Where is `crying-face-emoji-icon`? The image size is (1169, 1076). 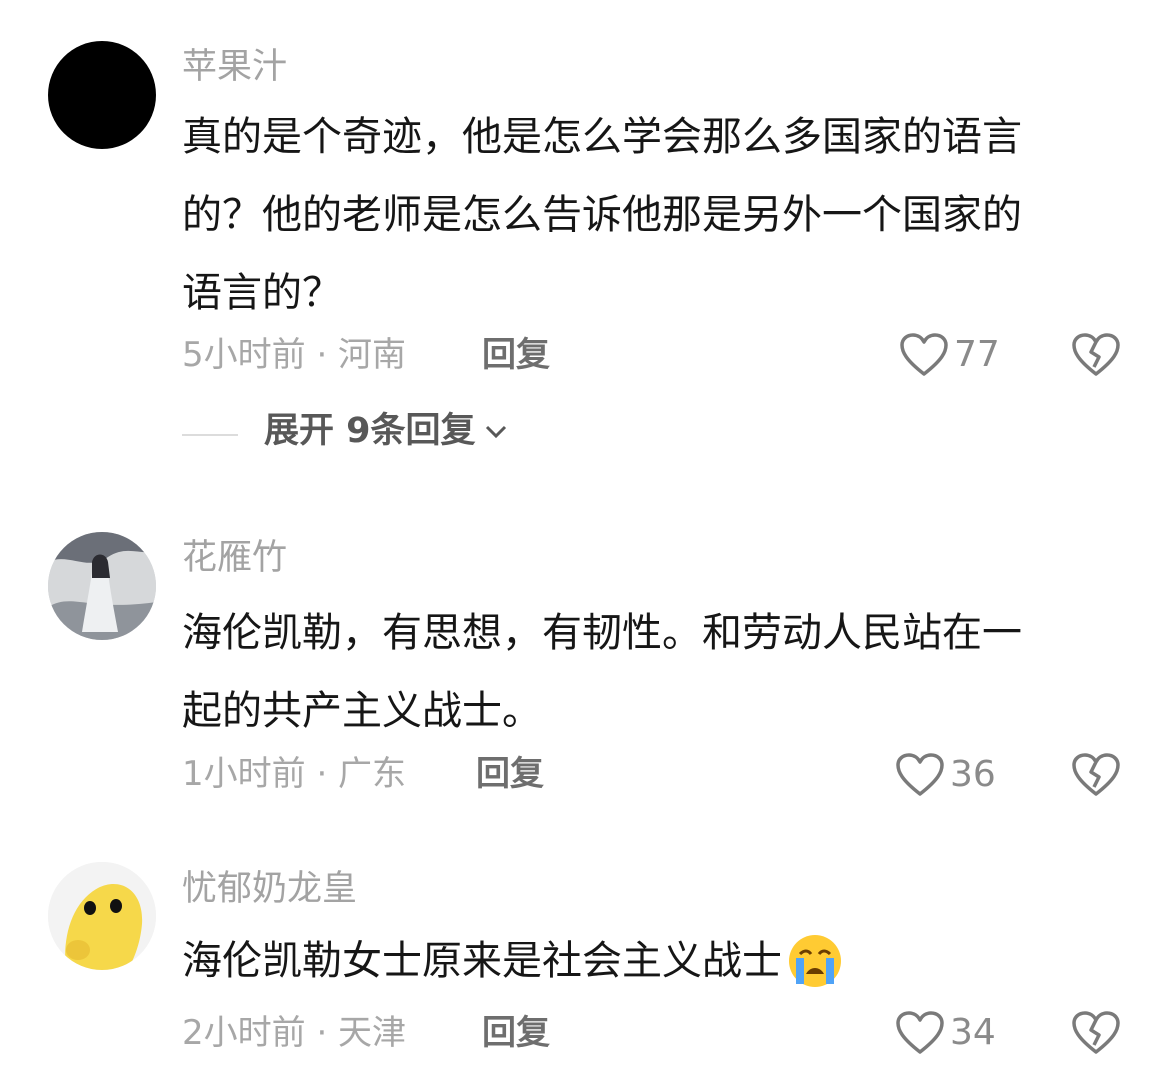 crying-face-emoji-icon is located at coordinates (815, 961).